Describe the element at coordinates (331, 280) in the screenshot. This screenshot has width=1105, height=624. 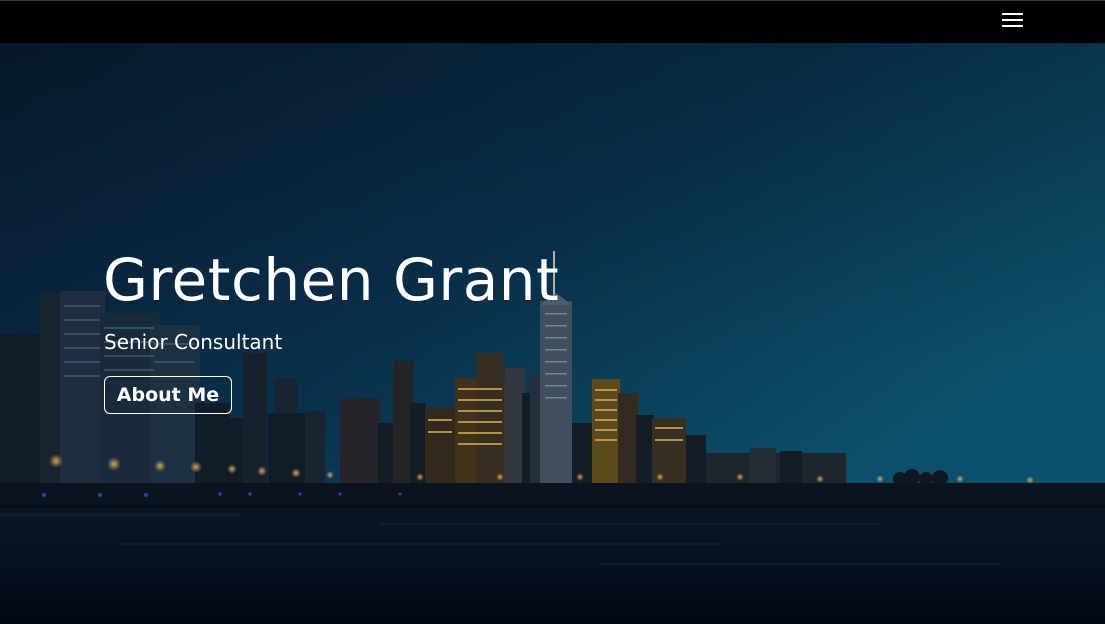
I see `hero-title: Gretchen Grant` at that location.